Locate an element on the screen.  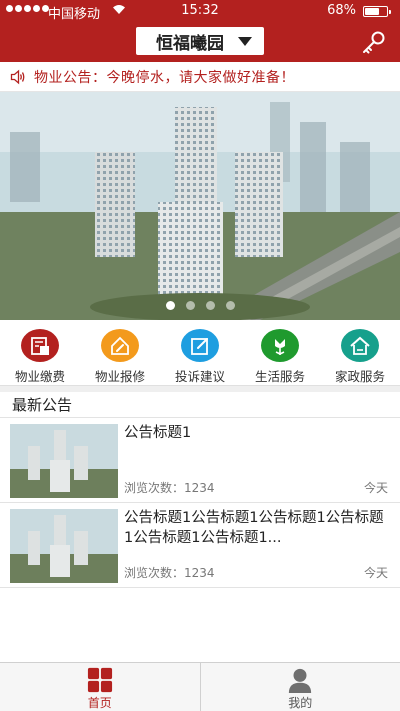
speaker-icon is located at coordinates (17, 76).